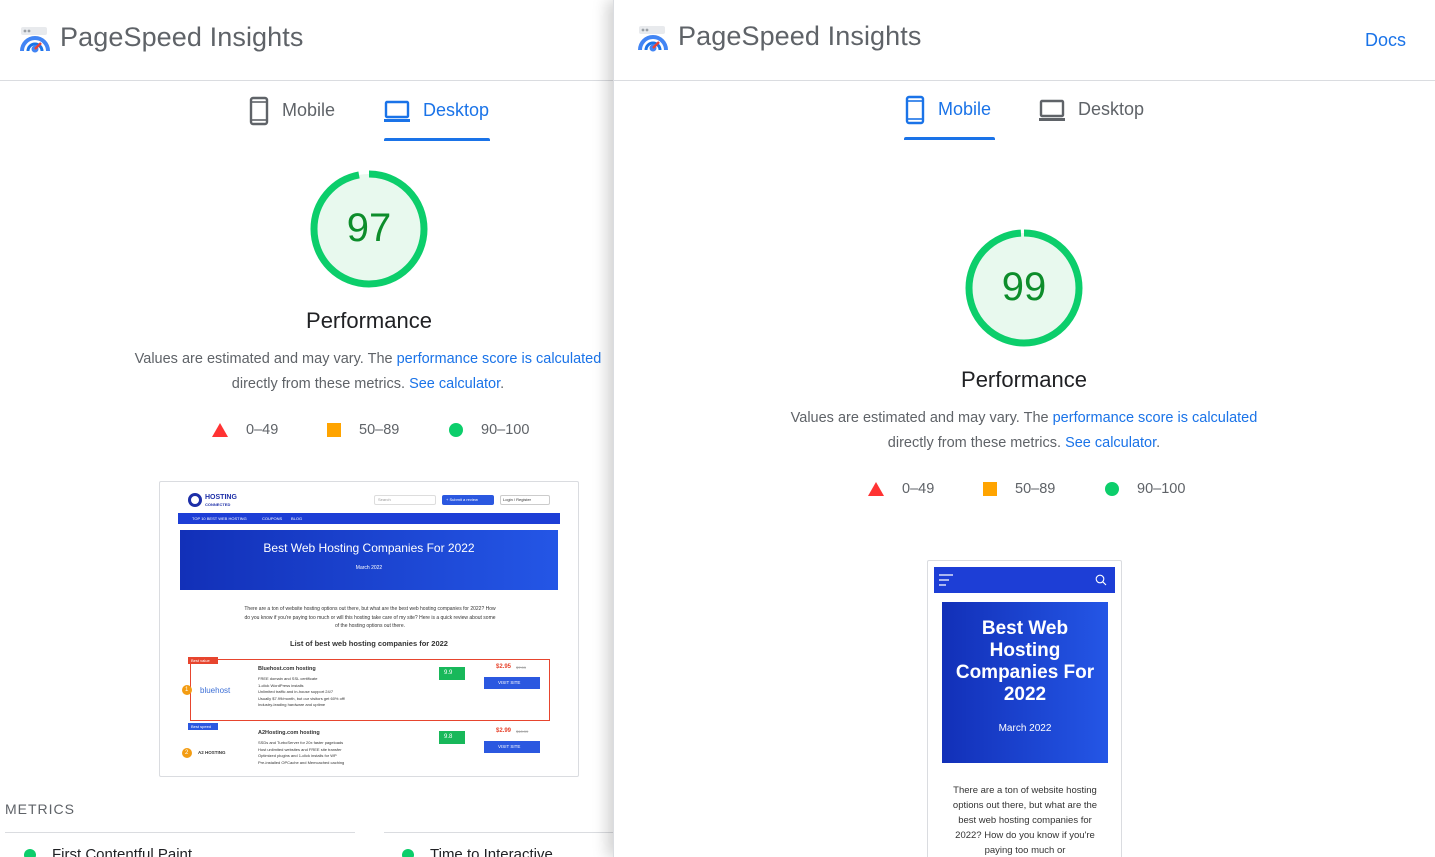  Describe the element at coordinates (1024, 40) in the screenshot. I see `app-header: PageSpeed Insights Docs` at that location.